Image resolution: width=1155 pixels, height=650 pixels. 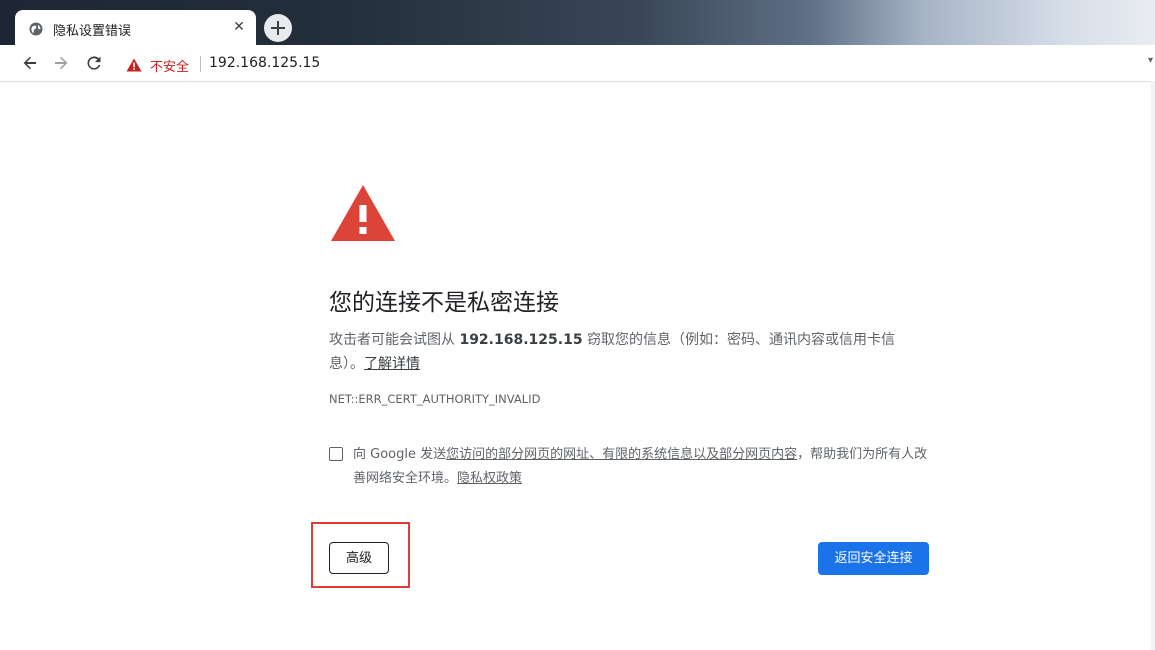 I want to click on scrollbar-track, so click(x=1153, y=365).